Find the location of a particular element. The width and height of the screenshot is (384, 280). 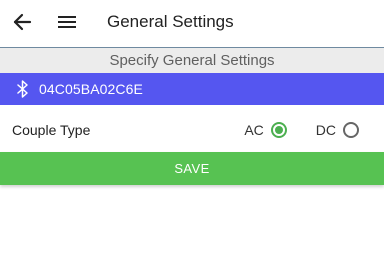

radio-label-ac: AC is located at coordinates (254, 130).